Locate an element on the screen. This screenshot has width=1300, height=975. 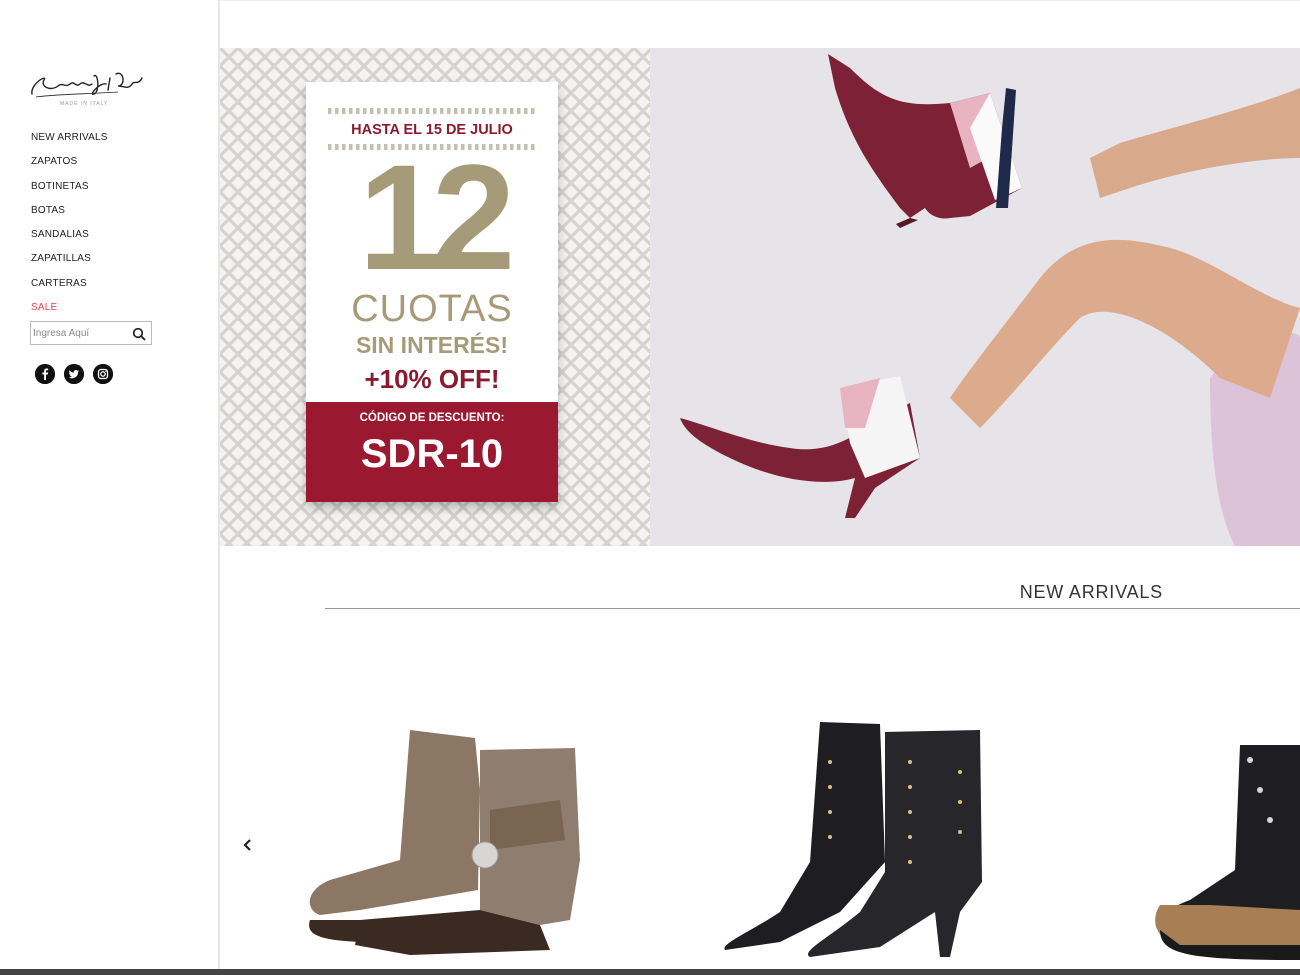
promo-number: 12 is located at coordinates (437, 217).